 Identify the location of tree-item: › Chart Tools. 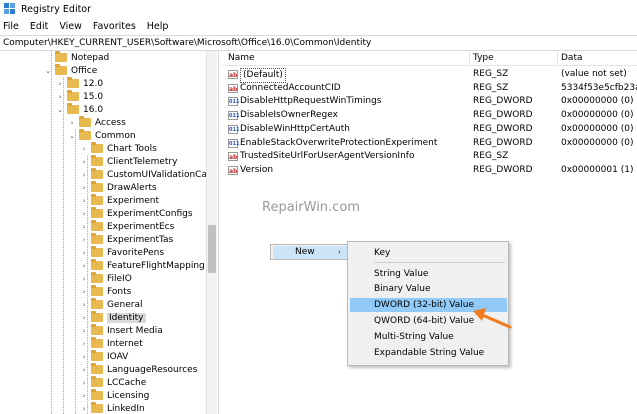
(118, 148).